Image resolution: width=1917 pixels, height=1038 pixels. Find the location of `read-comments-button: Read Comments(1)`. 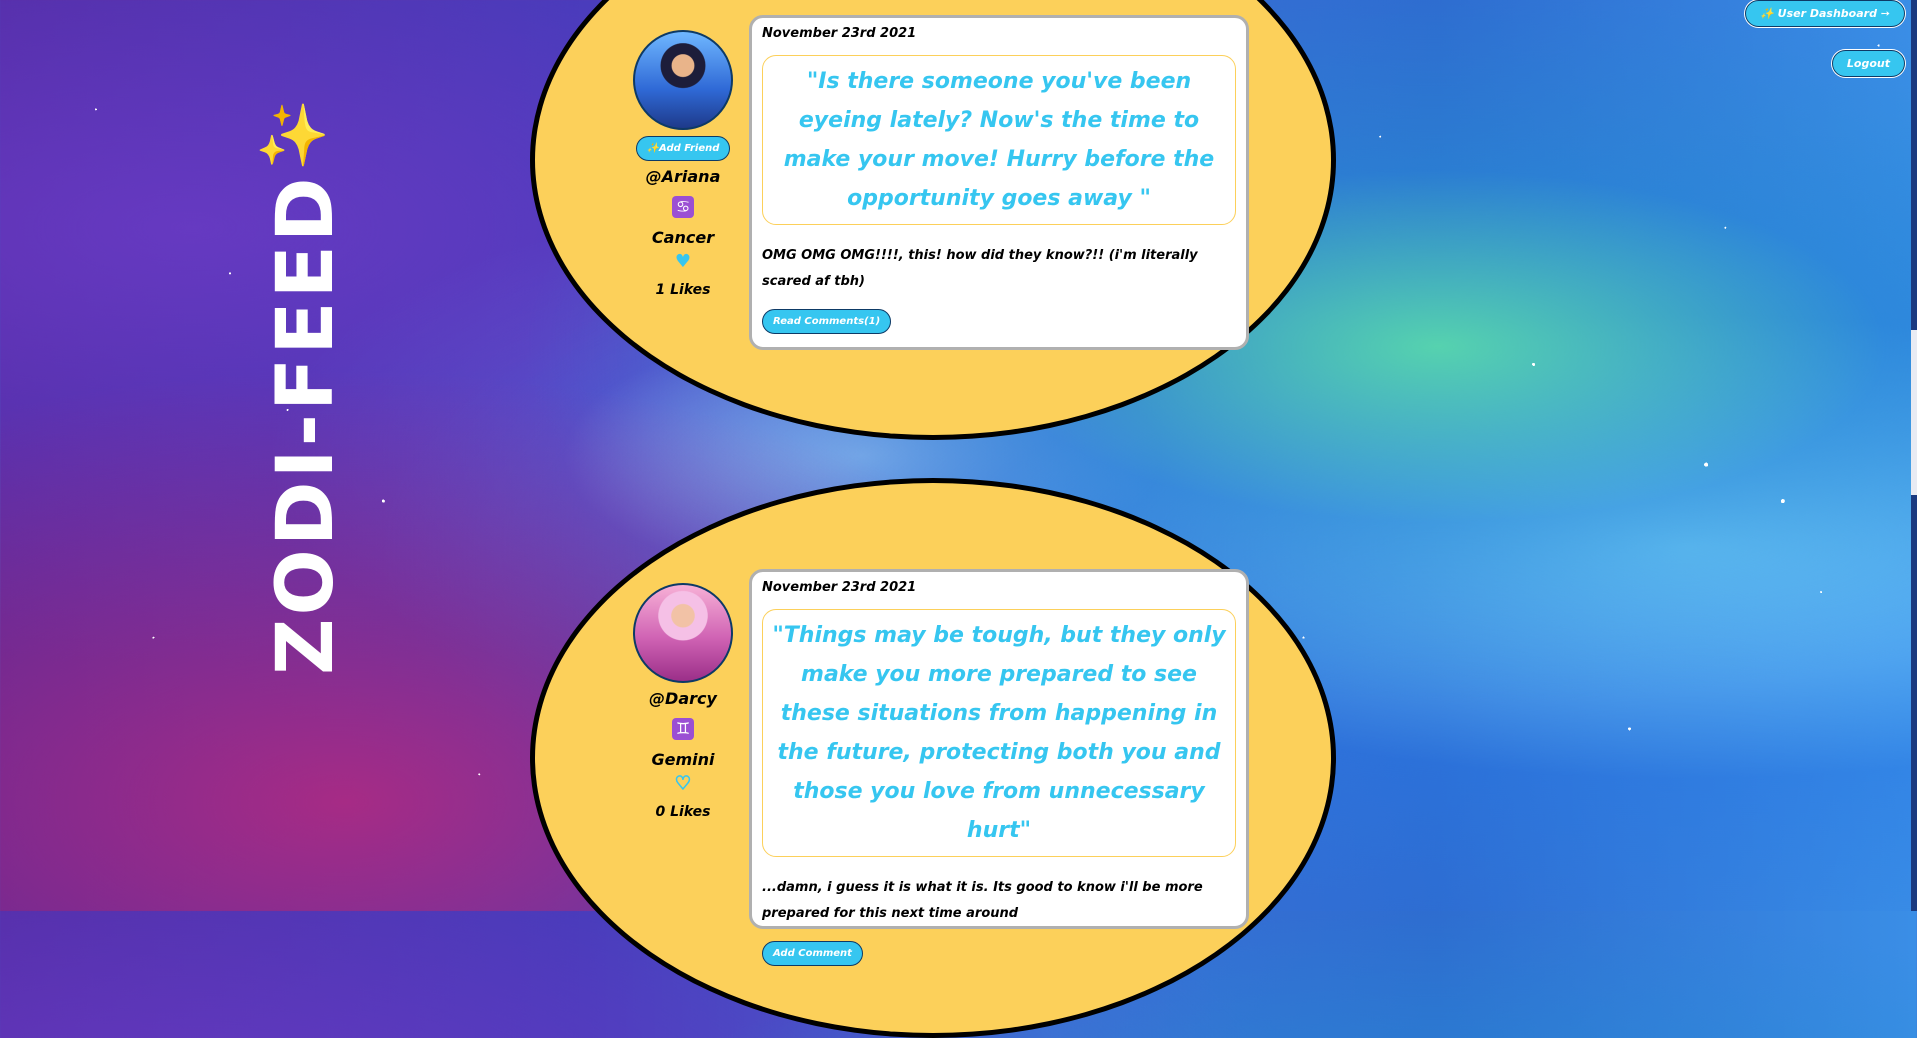

read-comments-button: Read Comments(1) is located at coordinates (827, 321).